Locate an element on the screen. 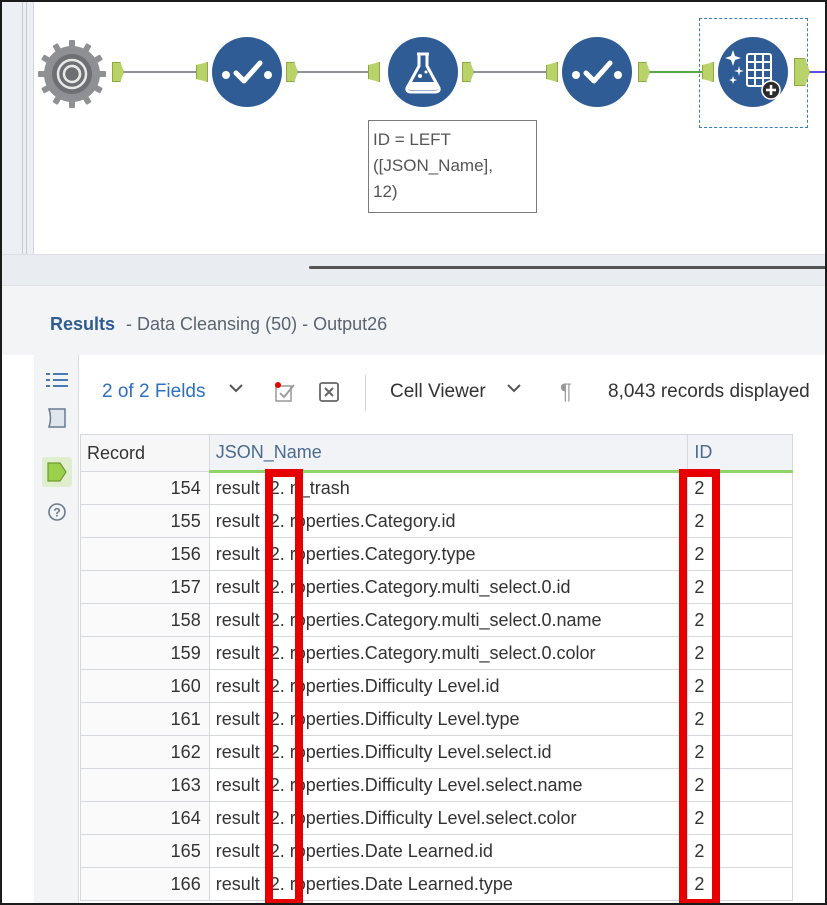  clear-fields-icon is located at coordinates (329, 392).